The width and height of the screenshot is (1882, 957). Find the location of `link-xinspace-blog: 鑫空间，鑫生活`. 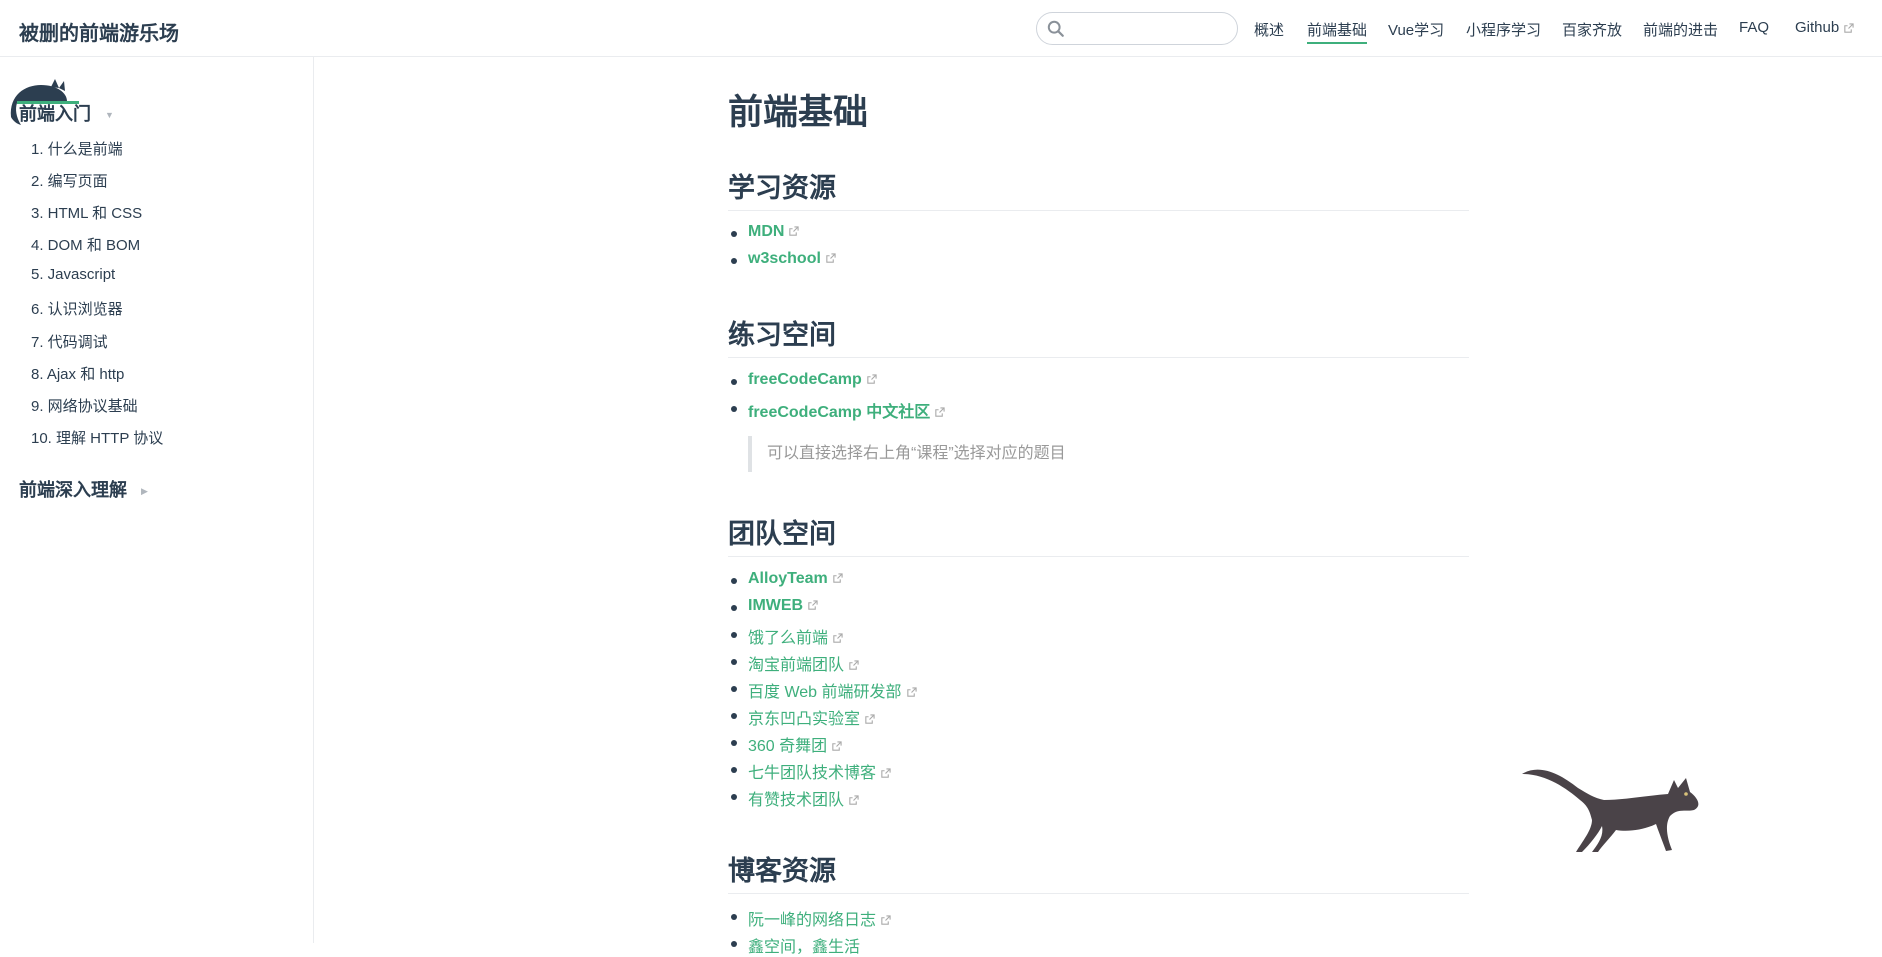

link-xinspace-blog: 鑫空间，鑫生活 is located at coordinates (795, 945).